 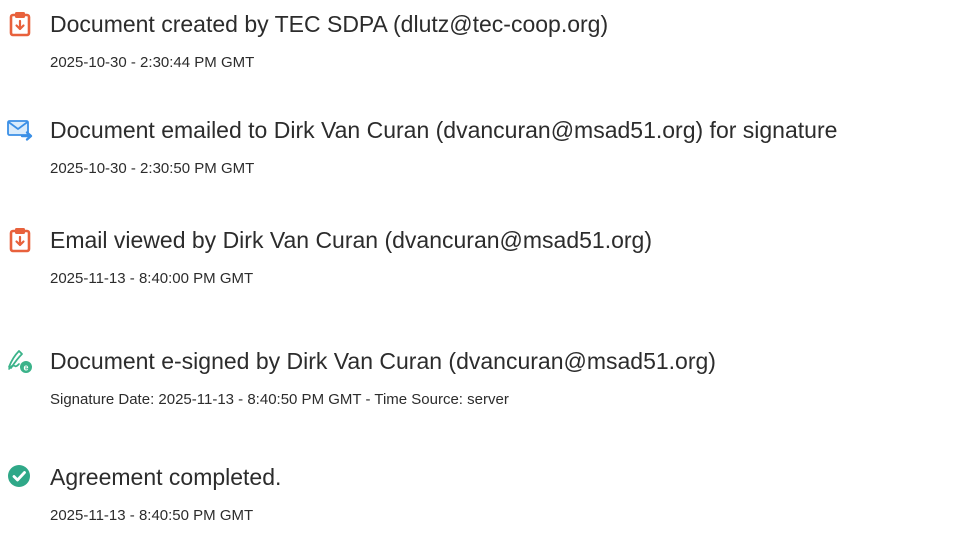 What do you see at coordinates (20, 361) in the screenshot?
I see `e-sign-pen-icon: e` at bounding box center [20, 361].